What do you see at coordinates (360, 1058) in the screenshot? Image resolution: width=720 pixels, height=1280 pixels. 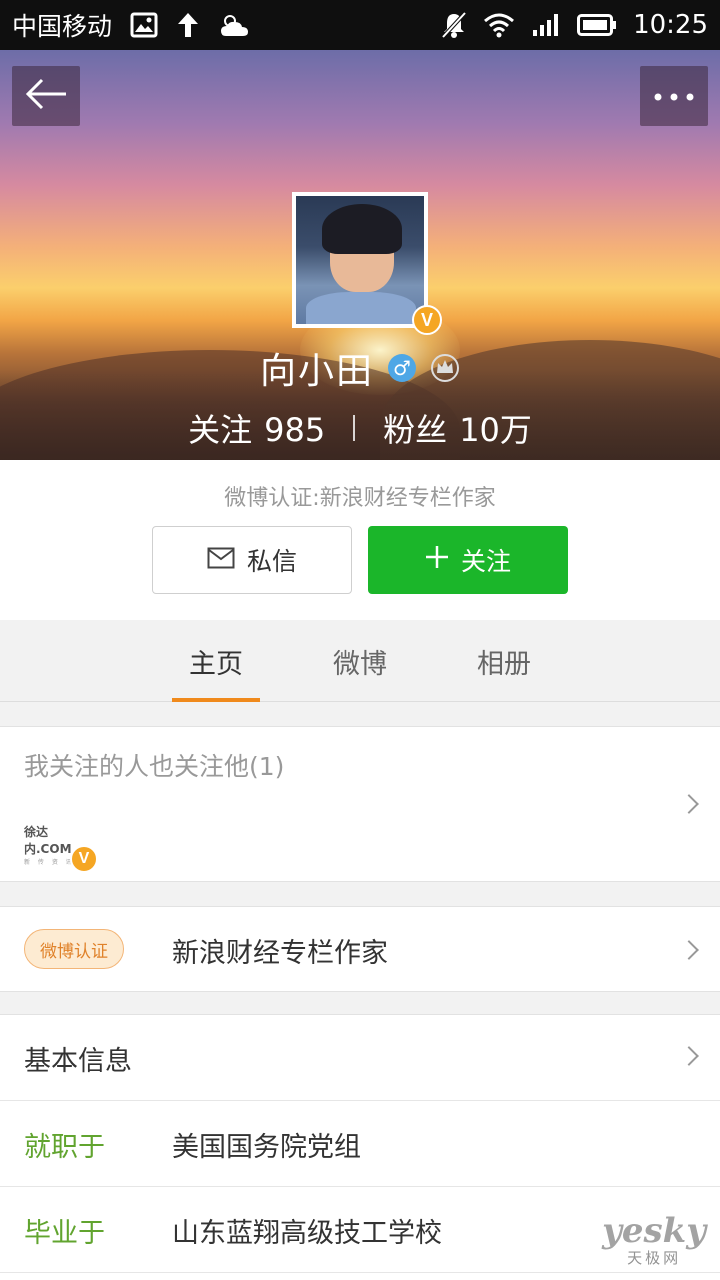 I see `basic-info-header: 基本信息` at bounding box center [360, 1058].